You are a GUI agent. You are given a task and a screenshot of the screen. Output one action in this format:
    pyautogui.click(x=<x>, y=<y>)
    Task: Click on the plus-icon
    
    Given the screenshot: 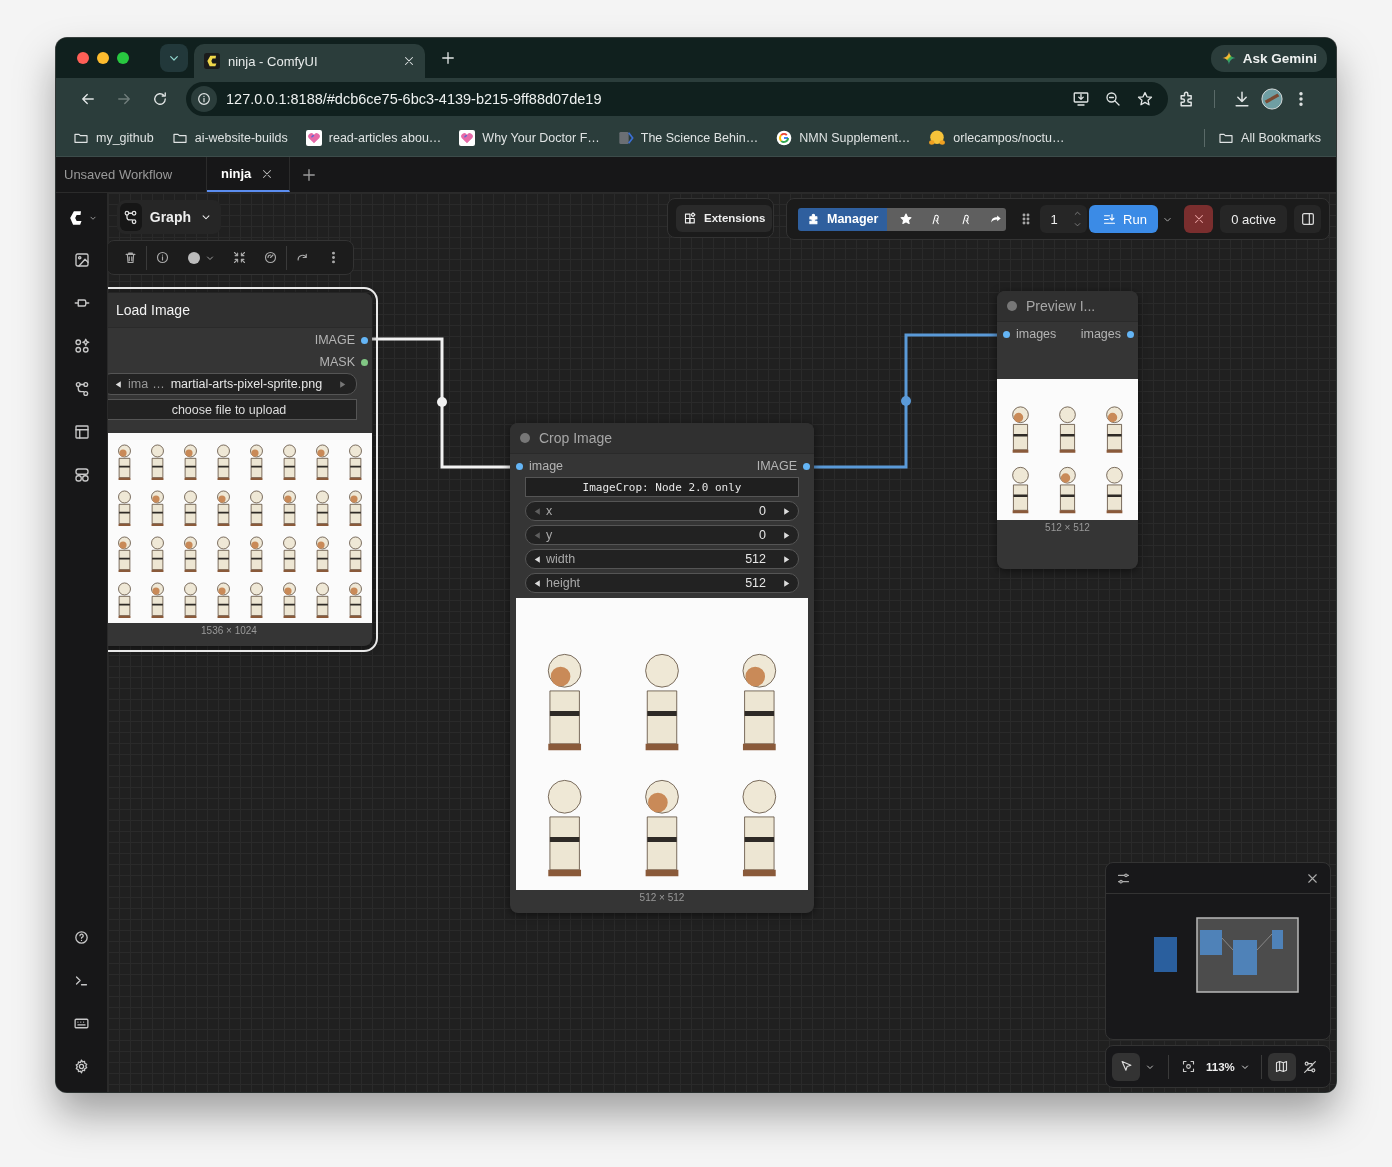 What is the action you would take?
    pyautogui.click(x=448, y=58)
    